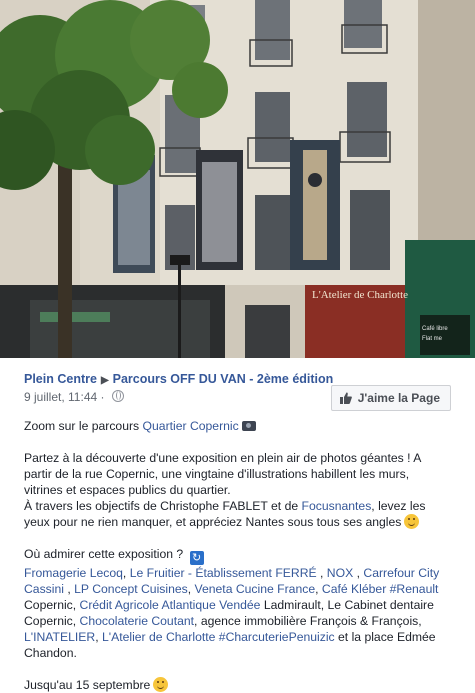  Describe the element at coordinates (60, 379) in the screenshot. I see `page-name-link: Plein Centre` at that location.